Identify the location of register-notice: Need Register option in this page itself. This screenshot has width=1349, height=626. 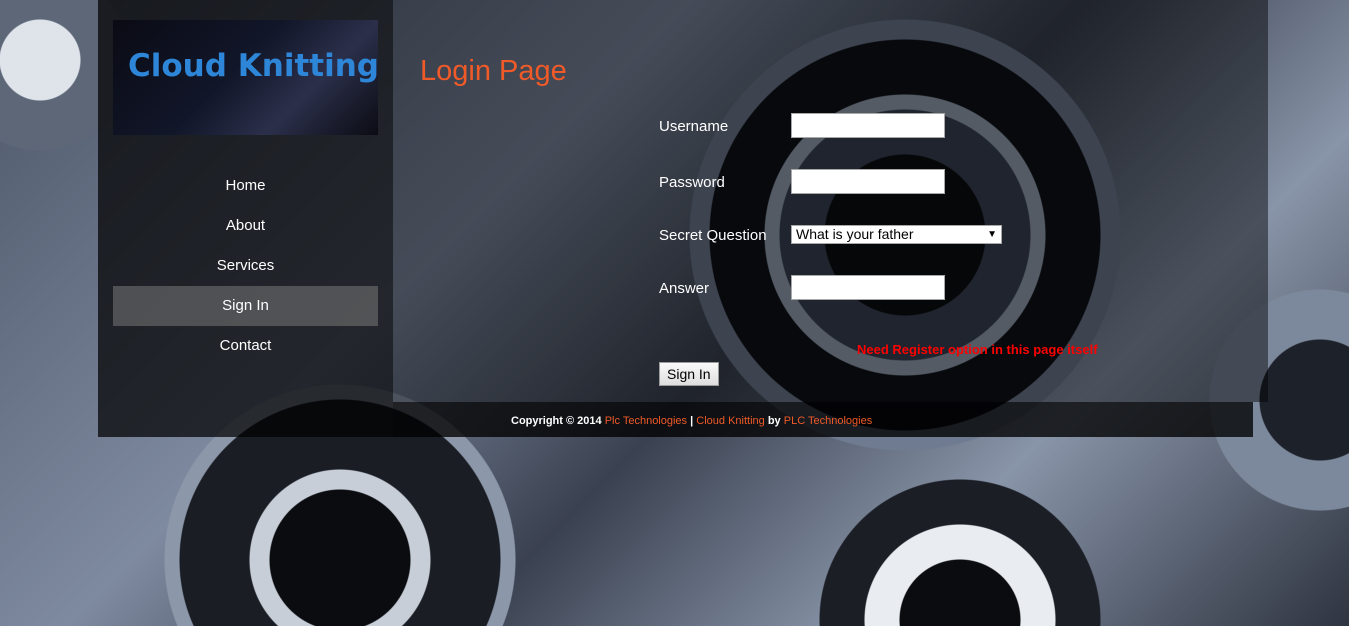
(977, 349).